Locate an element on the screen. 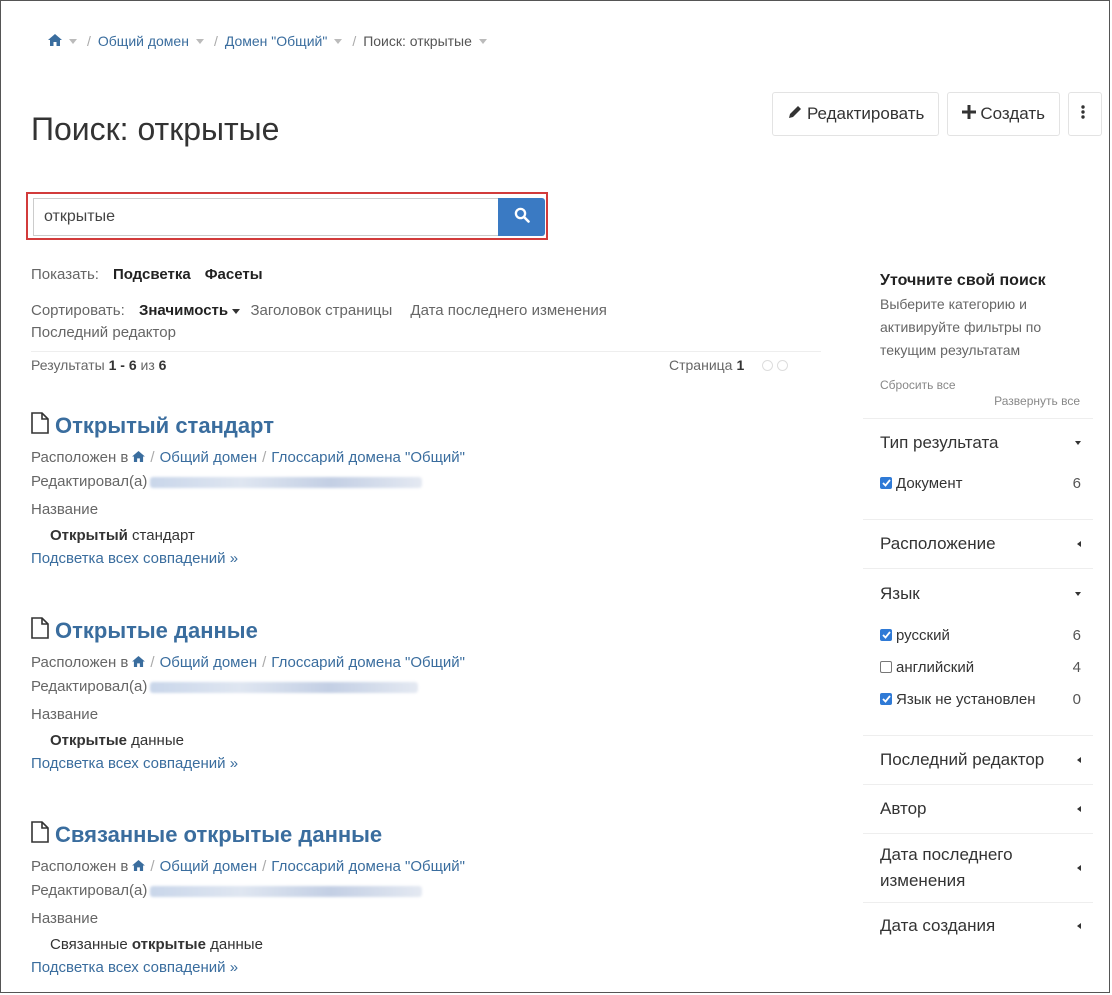 This screenshot has height=995, width=1112. facet-header: Тип результата is located at coordinates (978, 443).